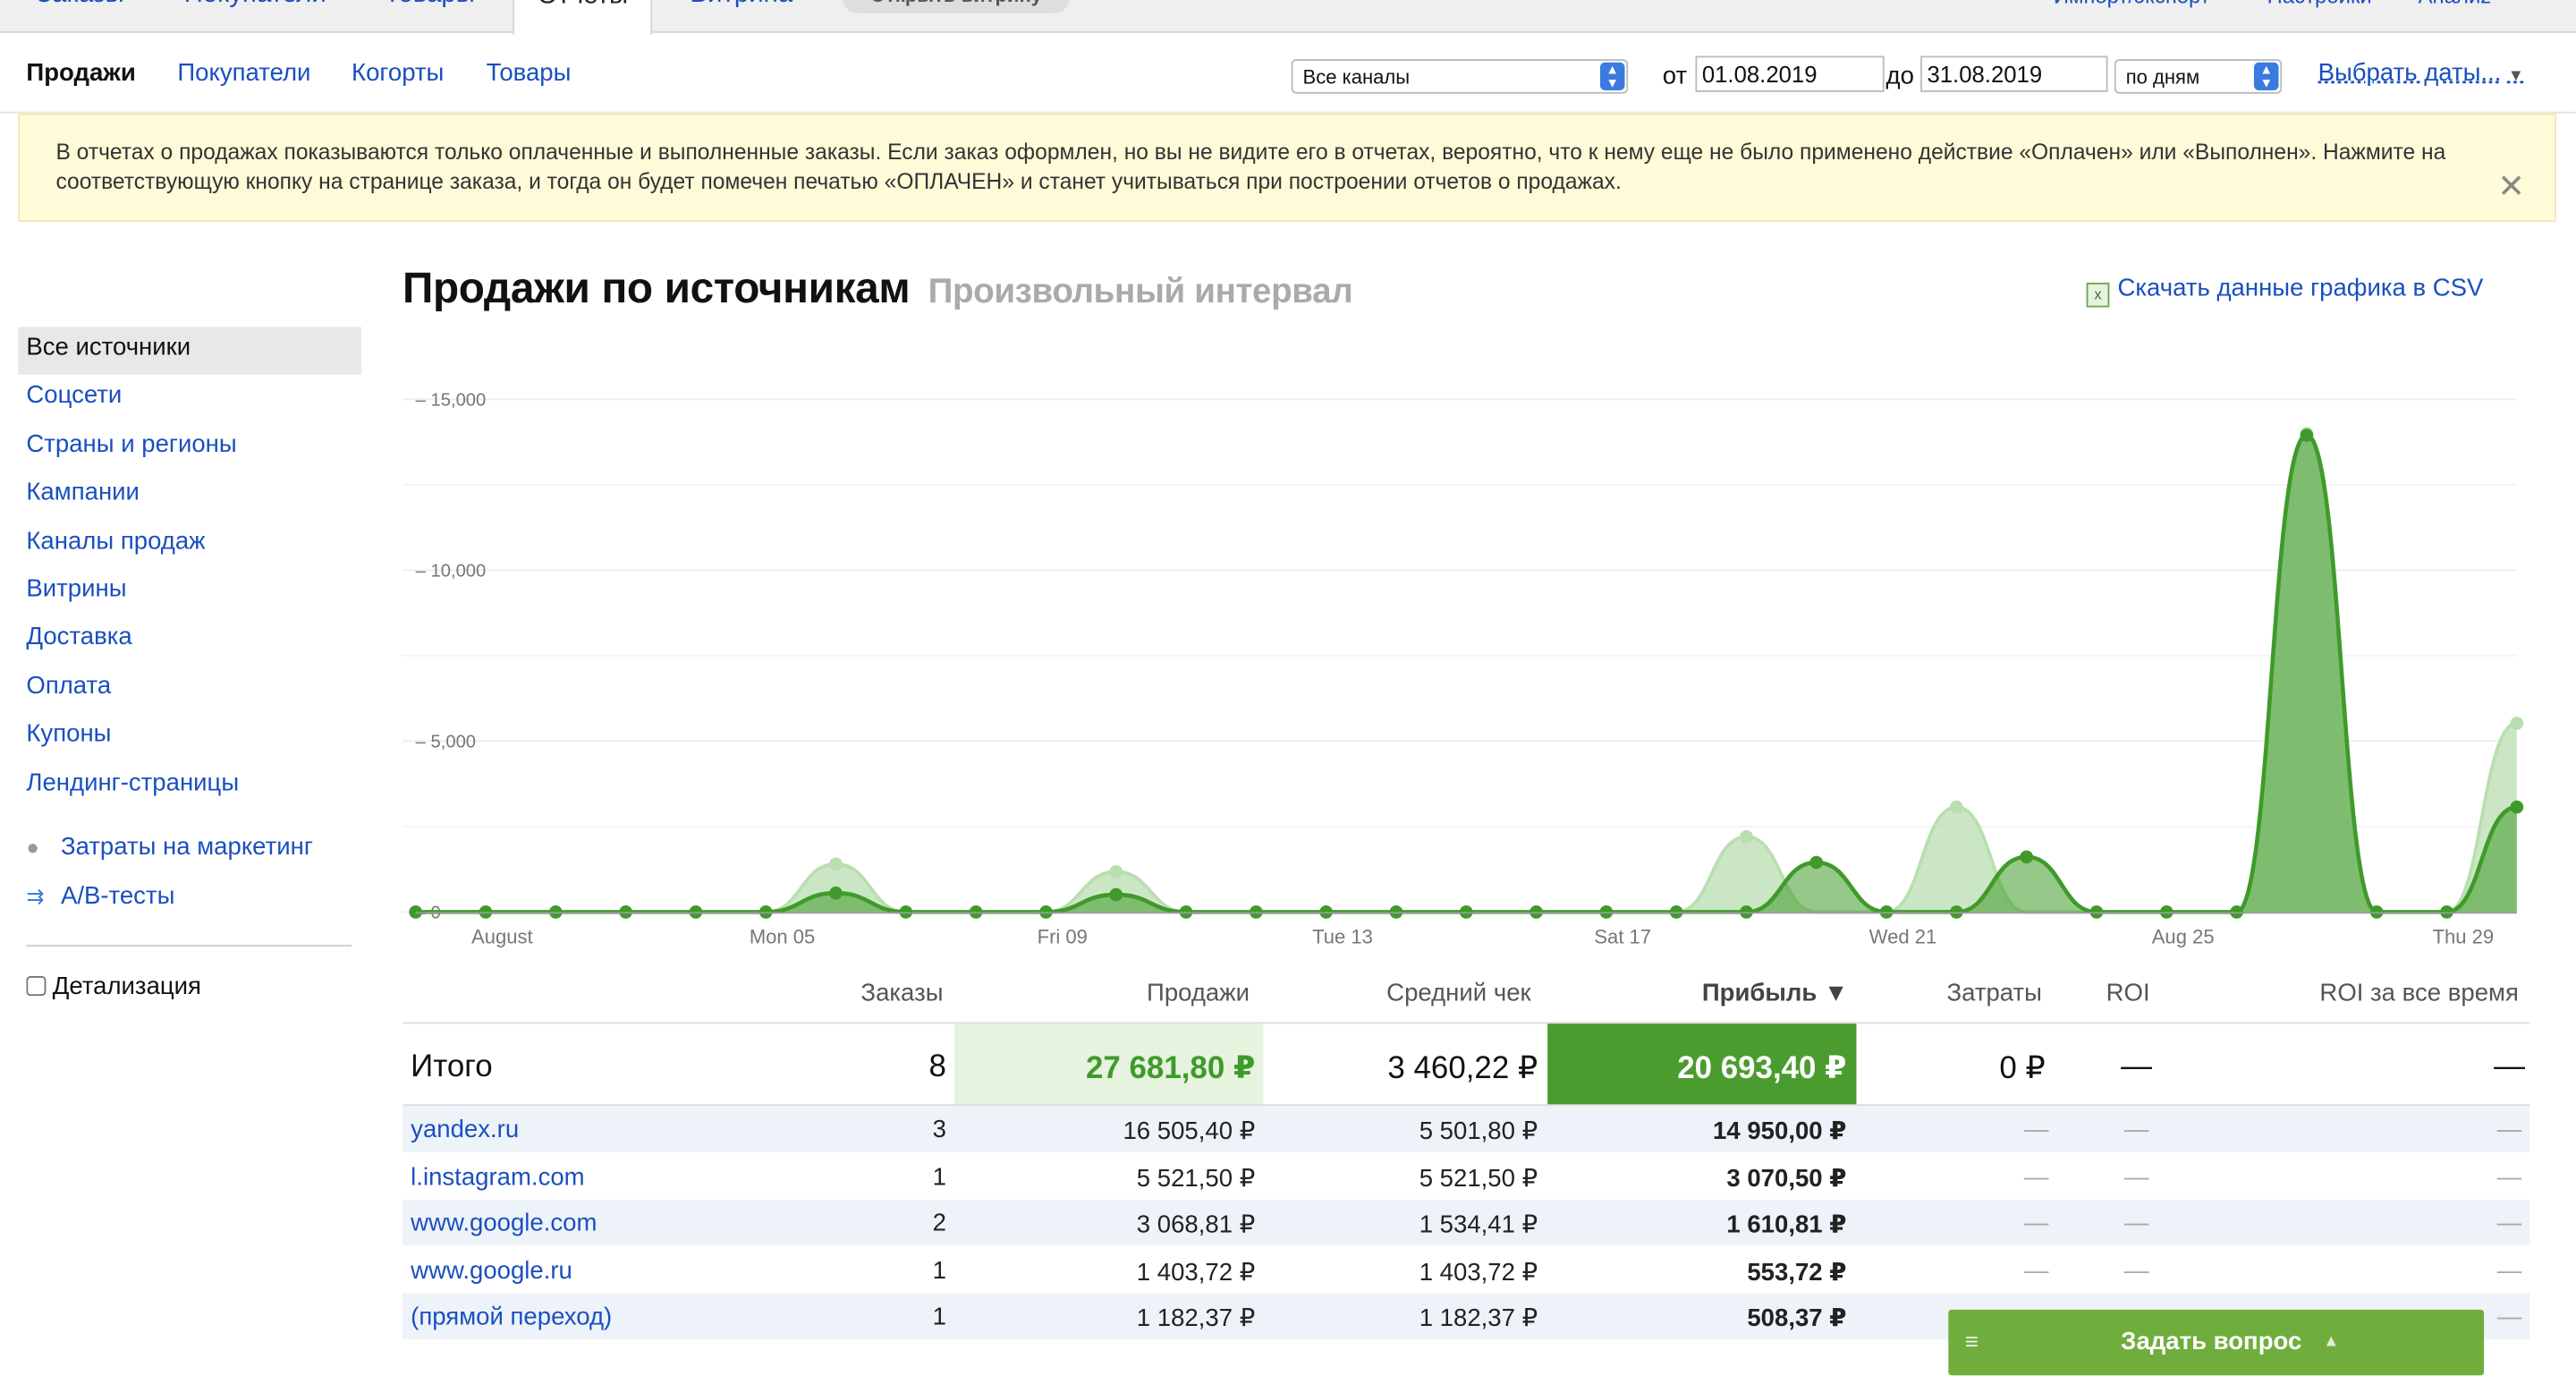 This screenshot has width=2576, height=1376. Describe the element at coordinates (2319, 4) in the screenshot. I see `settings-link: Настройки` at that location.